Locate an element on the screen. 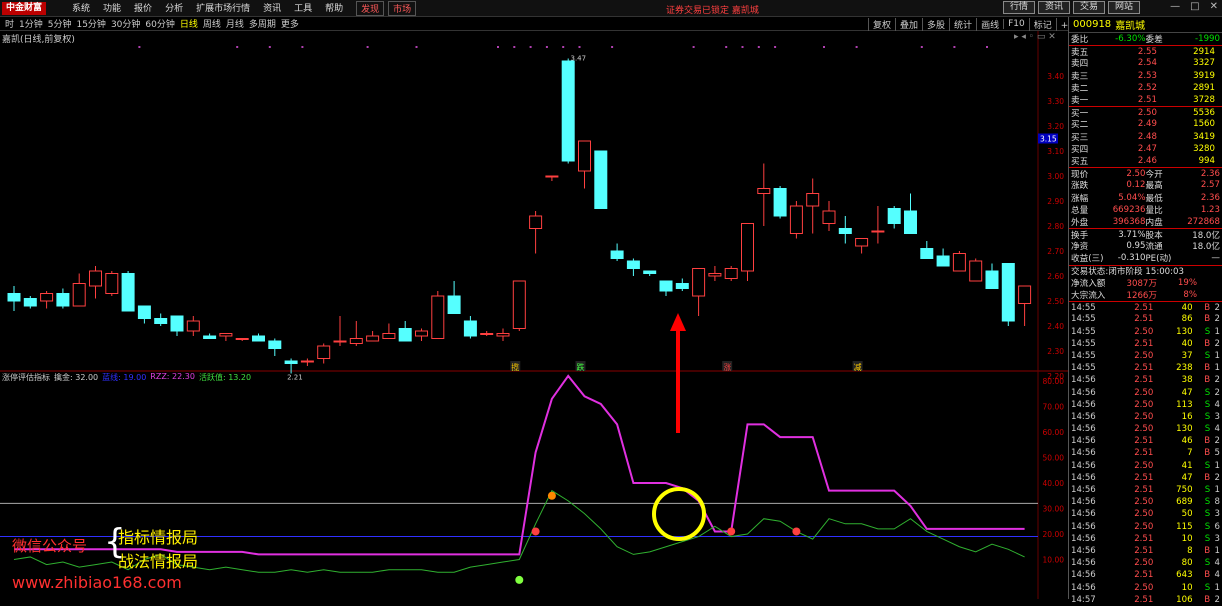  tick-row: 14:56 2.50 80 S 4 is located at coordinates (1145, 563).